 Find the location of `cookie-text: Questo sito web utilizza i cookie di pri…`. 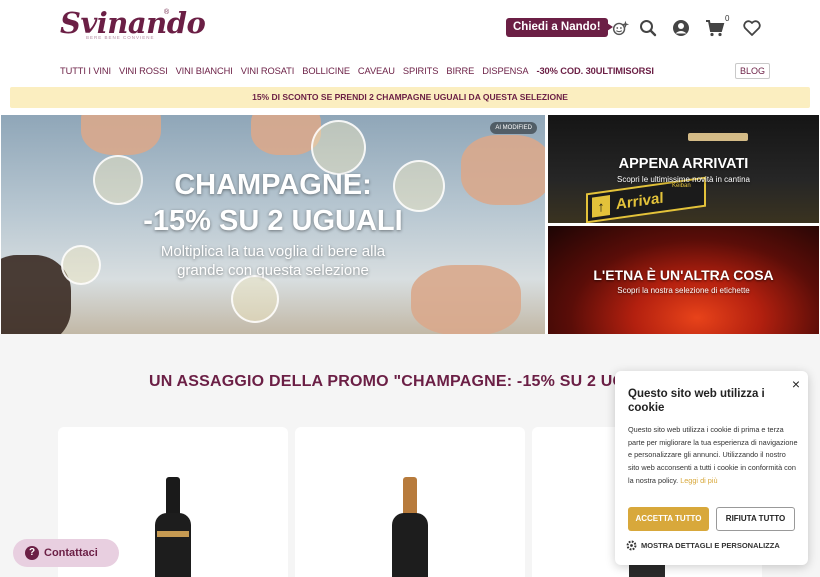

cookie-text: Questo sito web utilizza i cookie di pri… is located at coordinates (713, 456).